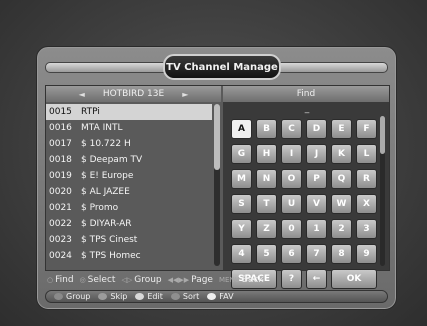  I want to click on channel-row: 0019 $ E! Europe, so click(129, 176).